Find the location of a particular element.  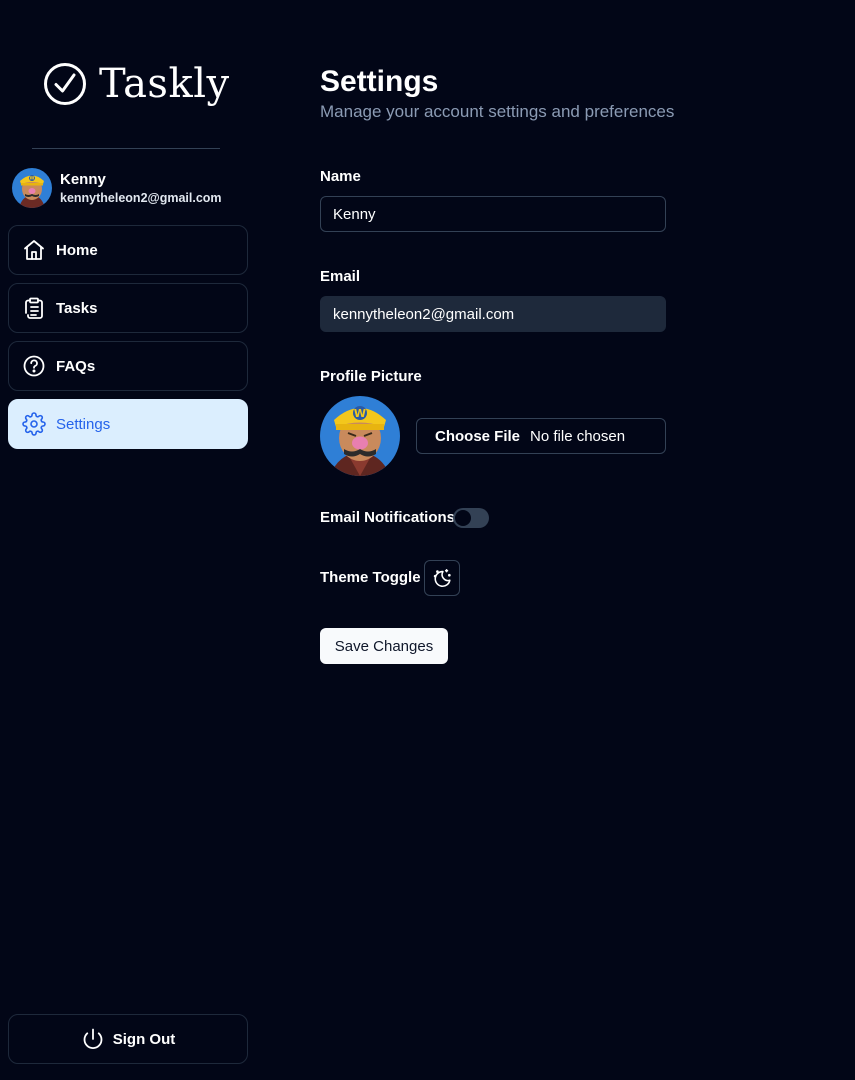

sidebar-divider is located at coordinates (126, 148).